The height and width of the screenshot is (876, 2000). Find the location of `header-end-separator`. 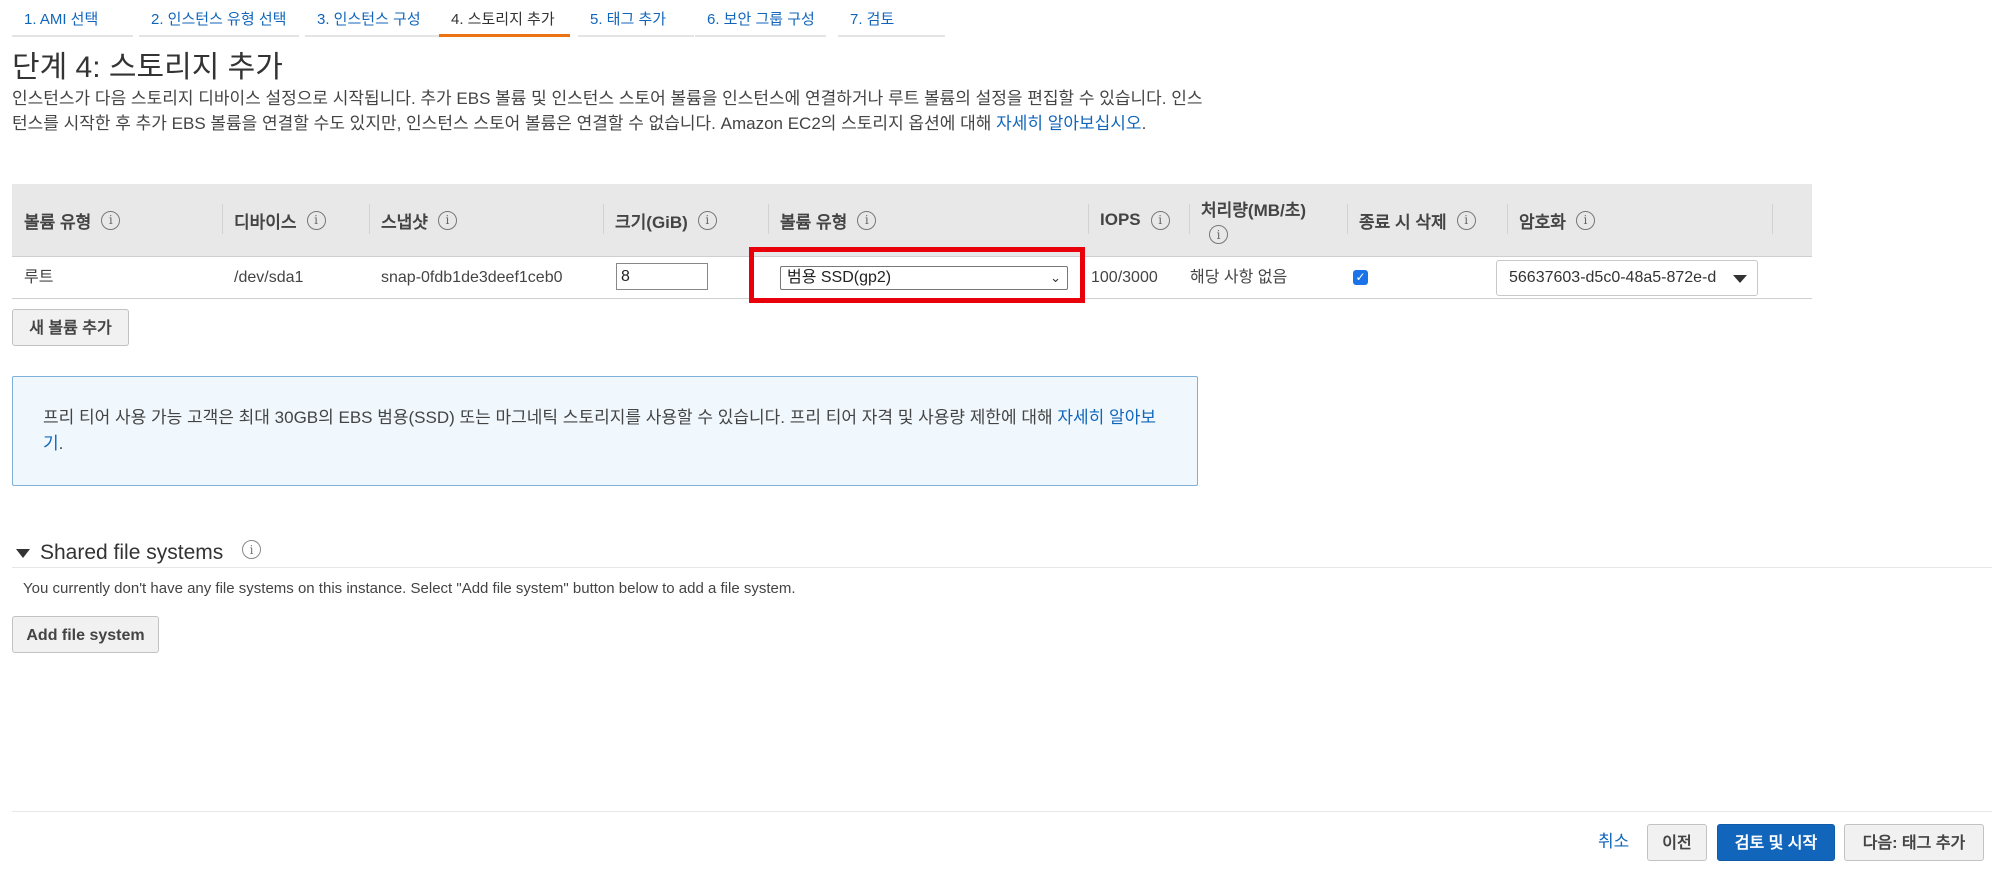

header-end-separator is located at coordinates (1792, 220).